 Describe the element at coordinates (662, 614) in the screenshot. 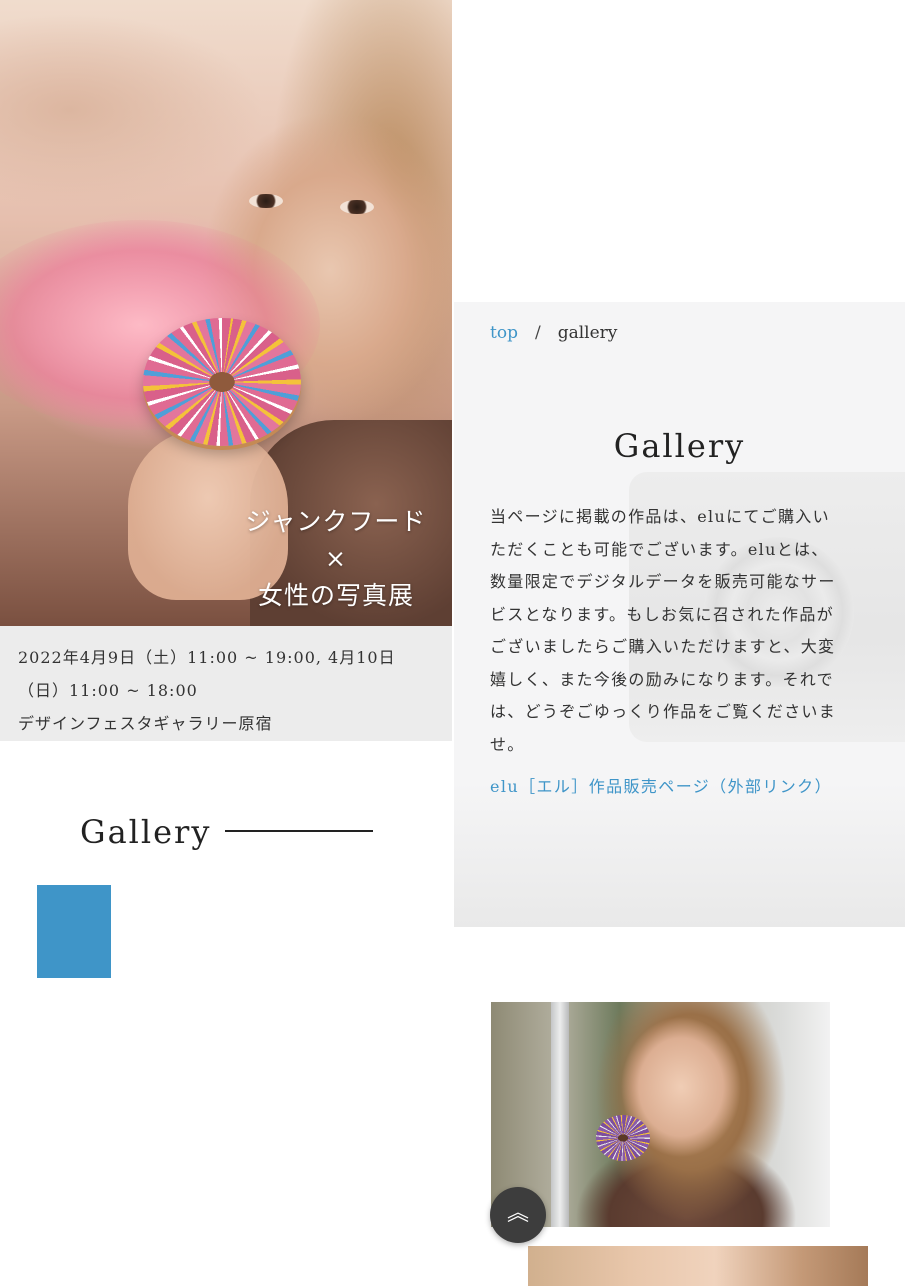

I see `description-line: ビスとなります。もしお気に召された作品が` at that location.